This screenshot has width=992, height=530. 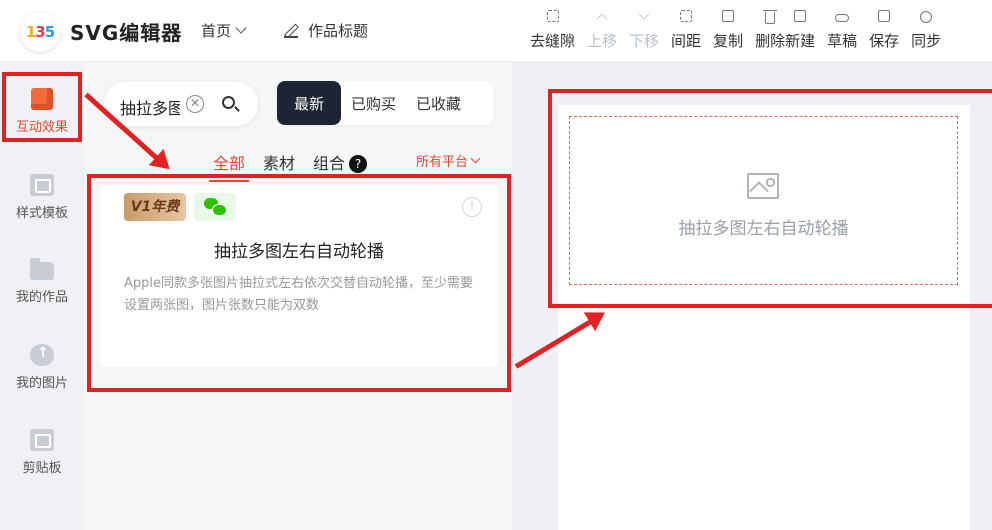 What do you see at coordinates (644, 29) in the screenshot?
I see `toolbar-move-down-button: 下移` at bounding box center [644, 29].